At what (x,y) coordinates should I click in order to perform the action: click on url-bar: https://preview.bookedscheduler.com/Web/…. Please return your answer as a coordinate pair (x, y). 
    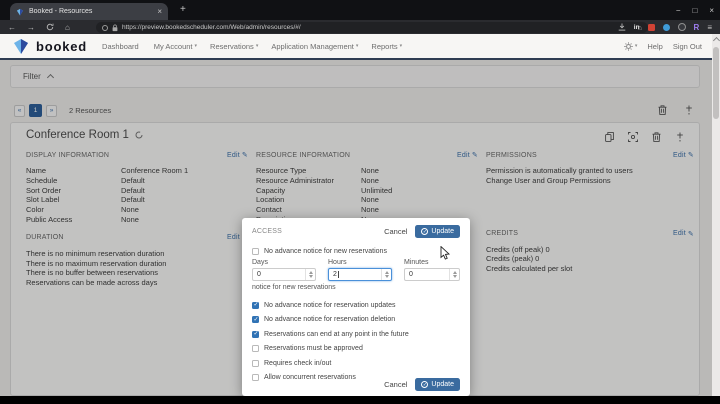
    Looking at the image, I should click on (372, 27).